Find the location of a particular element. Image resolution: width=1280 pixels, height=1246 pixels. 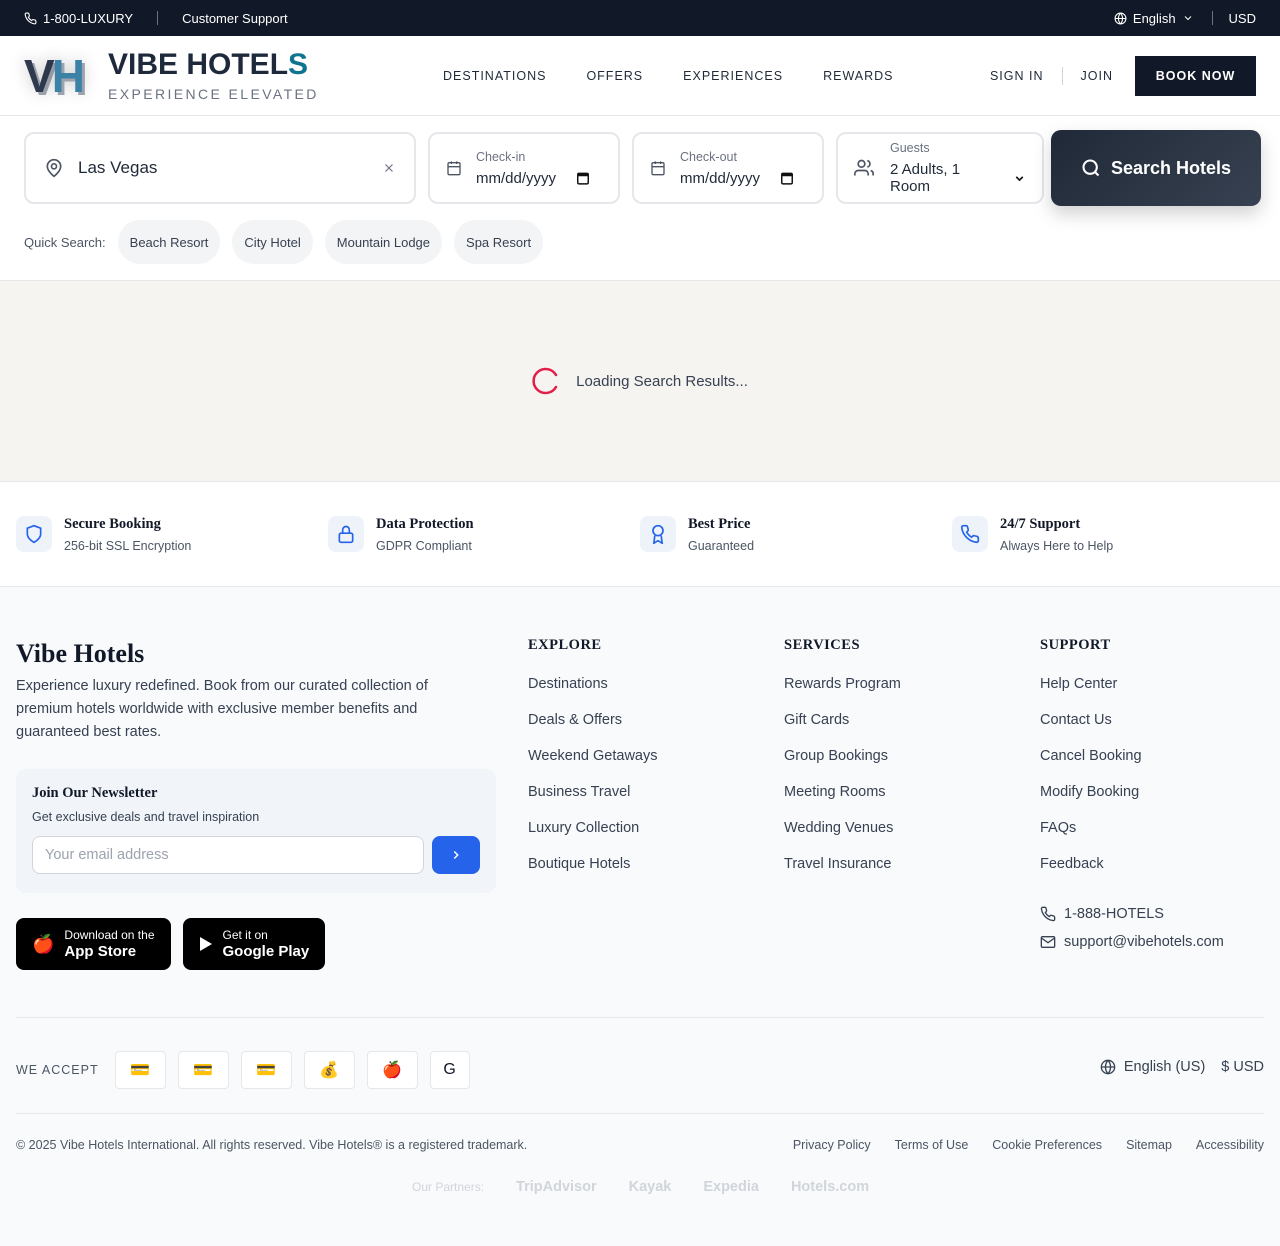

logo-text: VIBE HOTELS EXPERIENCE ELEVATED is located at coordinates (213, 74).